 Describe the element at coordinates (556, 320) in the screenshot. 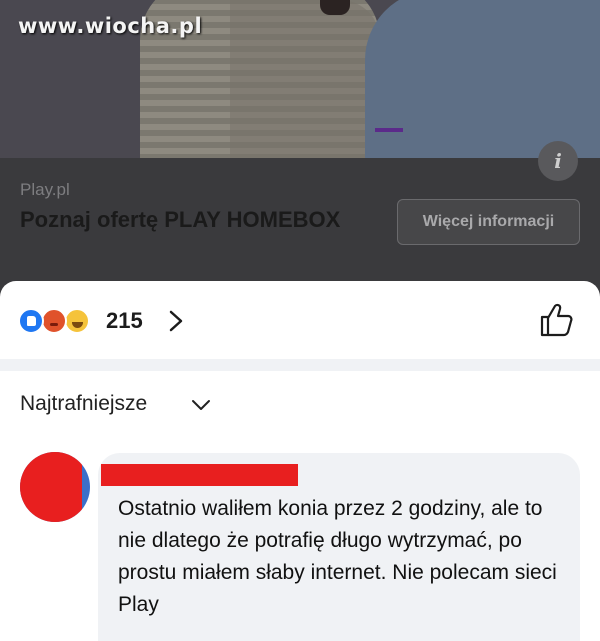

I see `like-button-icon` at that location.